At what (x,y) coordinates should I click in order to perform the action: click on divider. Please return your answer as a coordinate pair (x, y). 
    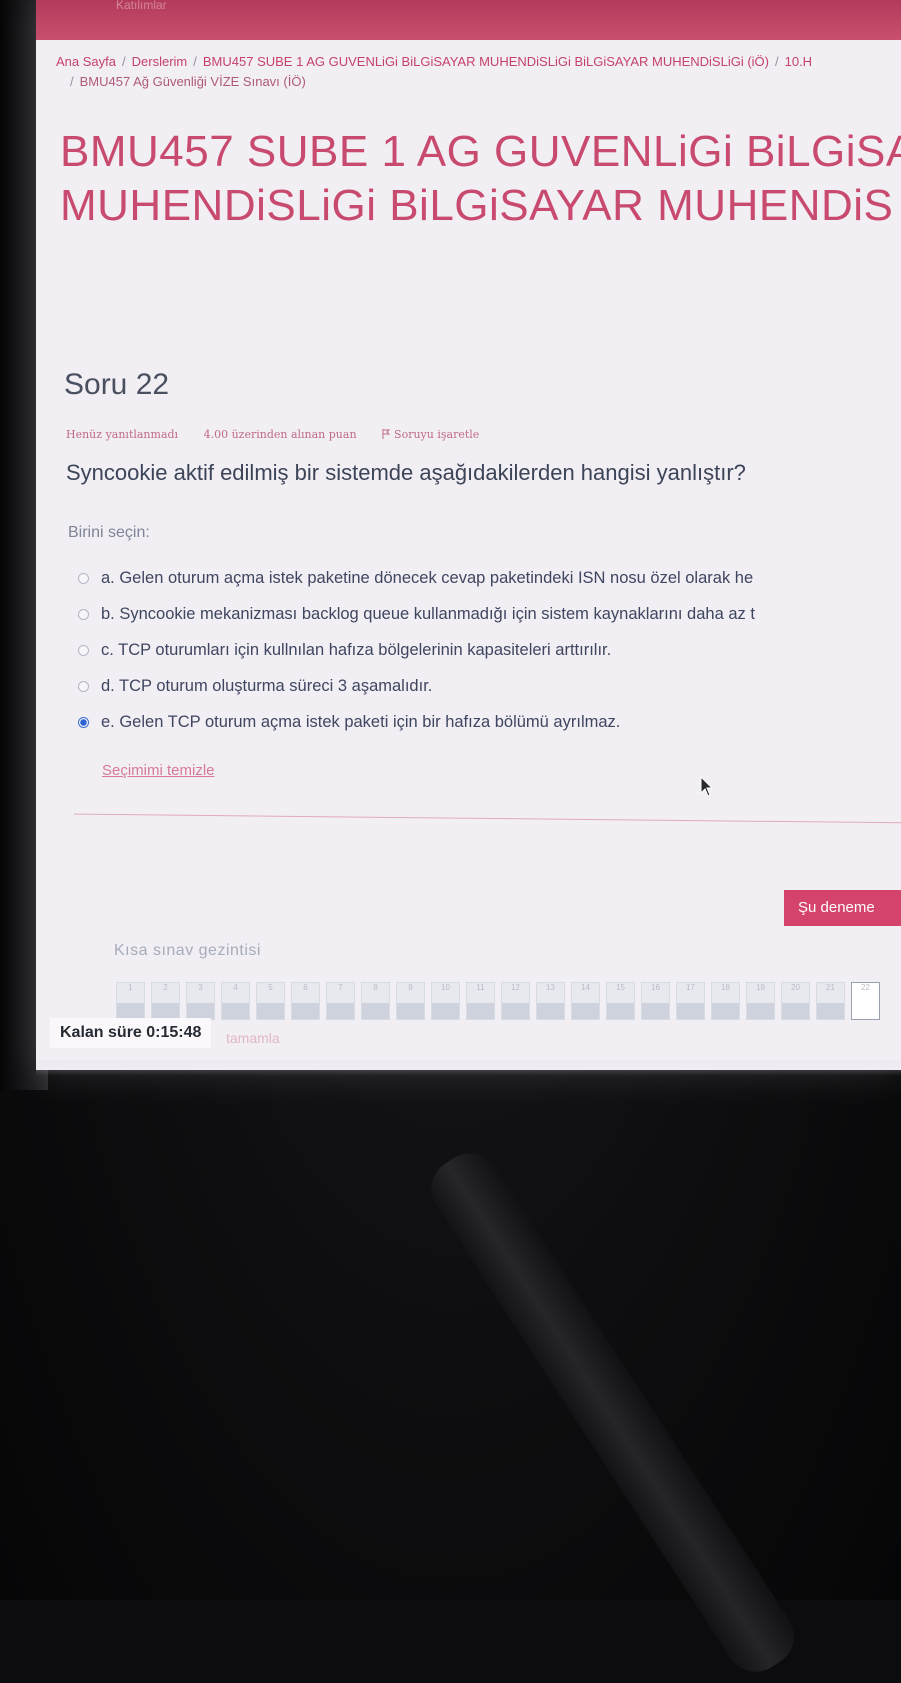
    Looking at the image, I should click on (487, 818).